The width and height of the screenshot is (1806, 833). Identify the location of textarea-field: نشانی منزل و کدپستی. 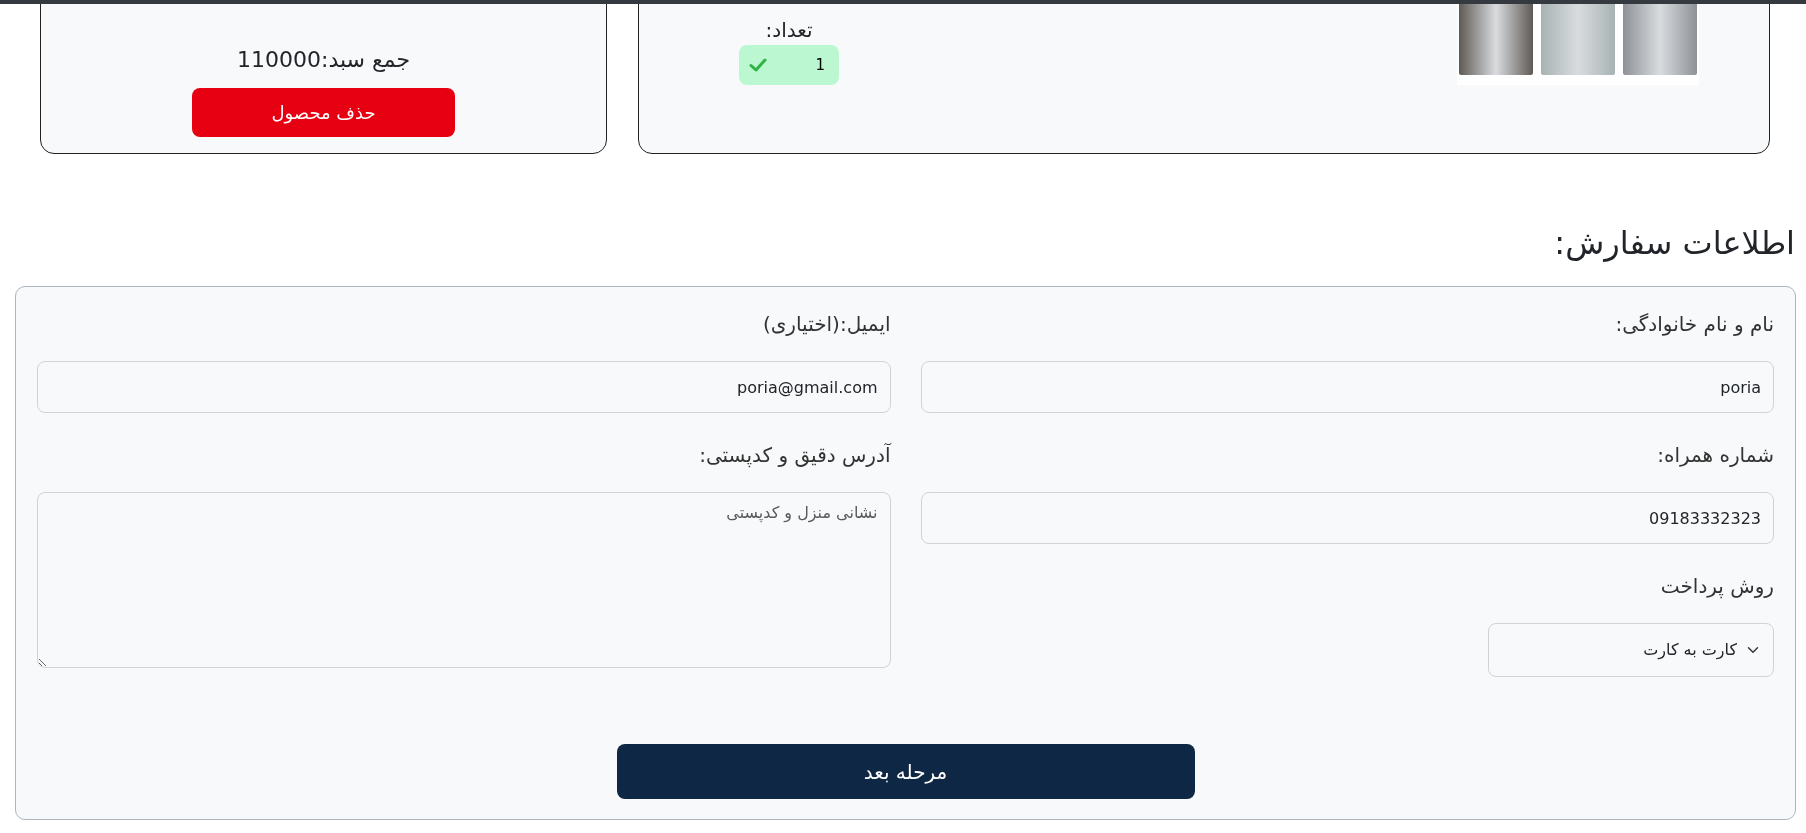
(464, 580).